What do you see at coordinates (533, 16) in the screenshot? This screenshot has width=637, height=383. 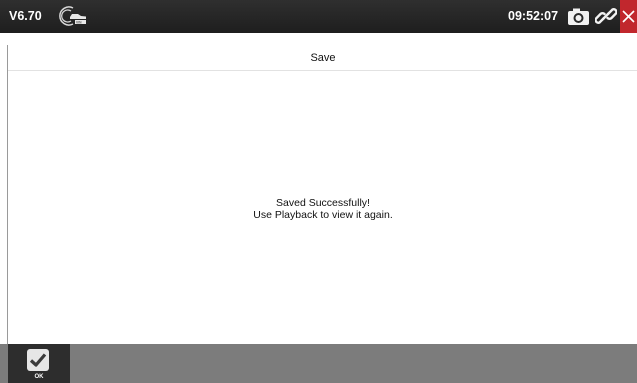 I see `clock: 09:52:07` at bounding box center [533, 16].